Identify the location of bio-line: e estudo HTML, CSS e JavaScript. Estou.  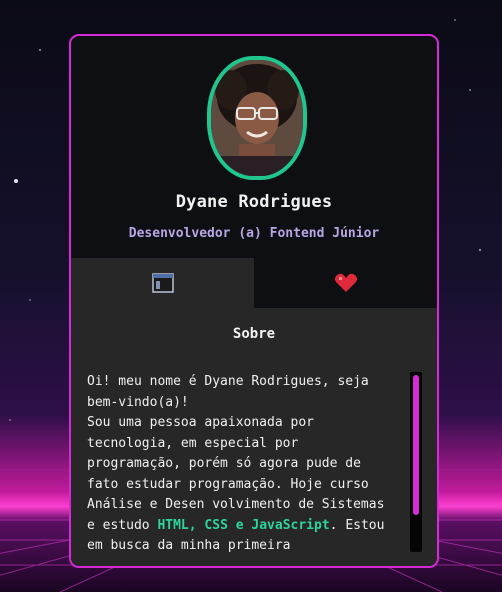
(246, 526).